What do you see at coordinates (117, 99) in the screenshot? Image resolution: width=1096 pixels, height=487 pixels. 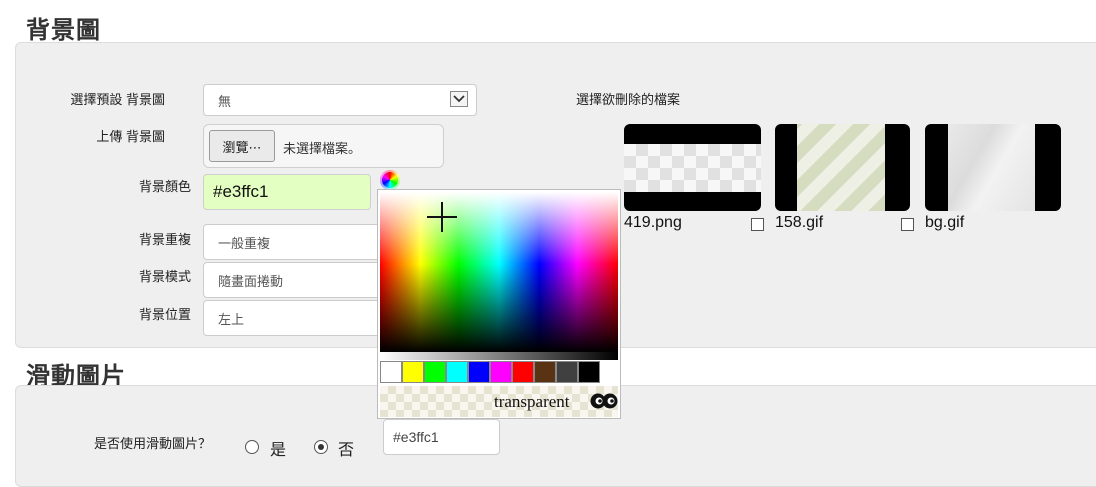 I see `preset-background-label: 選擇預設 背景圖` at bounding box center [117, 99].